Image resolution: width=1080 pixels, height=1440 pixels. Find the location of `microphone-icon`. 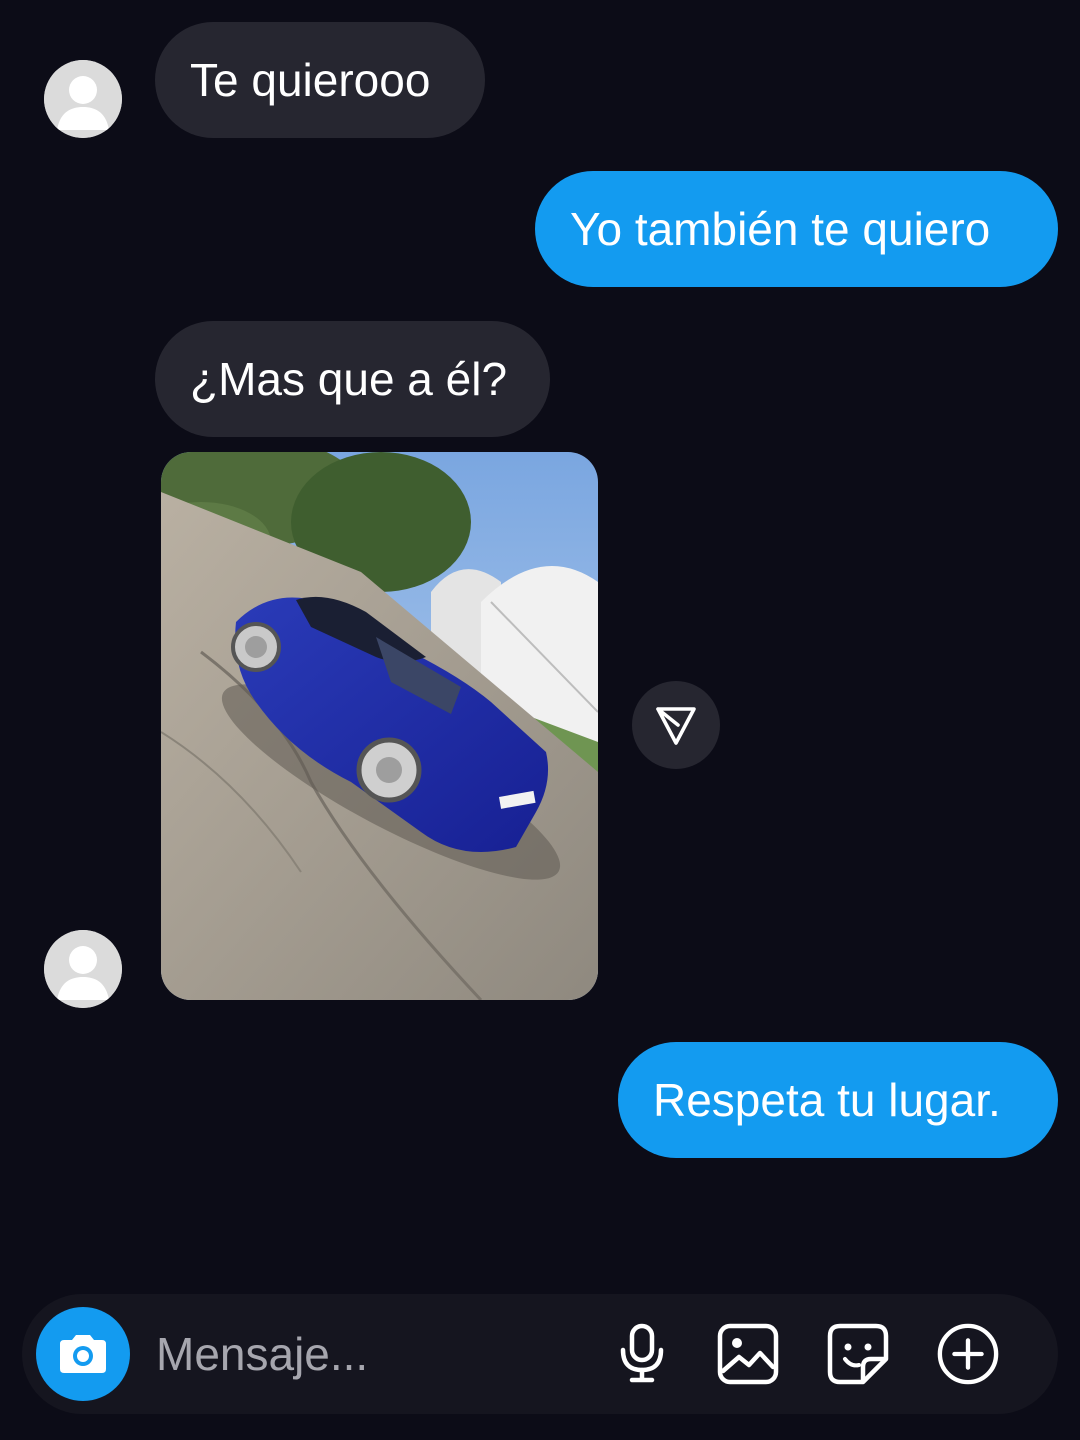

microphone-icon is located at coordinates (642, 1353).